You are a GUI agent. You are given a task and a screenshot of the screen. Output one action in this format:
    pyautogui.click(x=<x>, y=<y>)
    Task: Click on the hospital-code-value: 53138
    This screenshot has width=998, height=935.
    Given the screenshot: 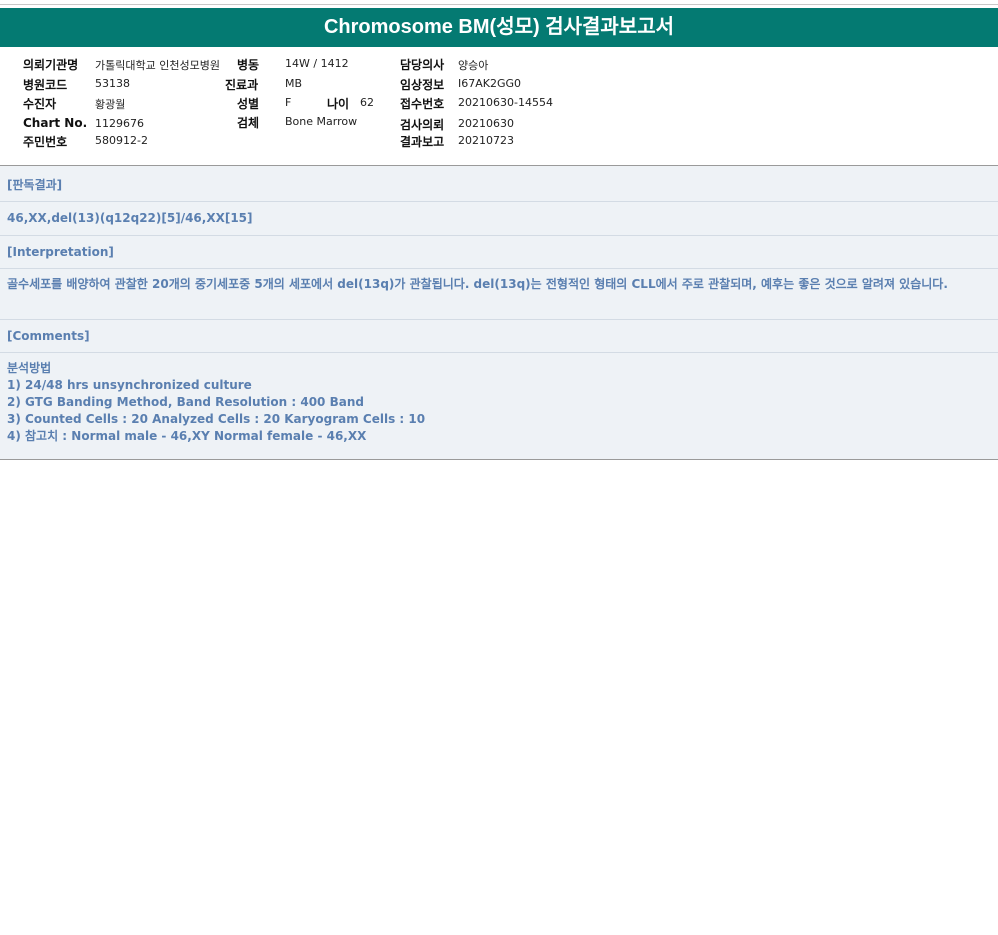 What is the action you would take?
    pyautogui.click(x=112, y=83)
    